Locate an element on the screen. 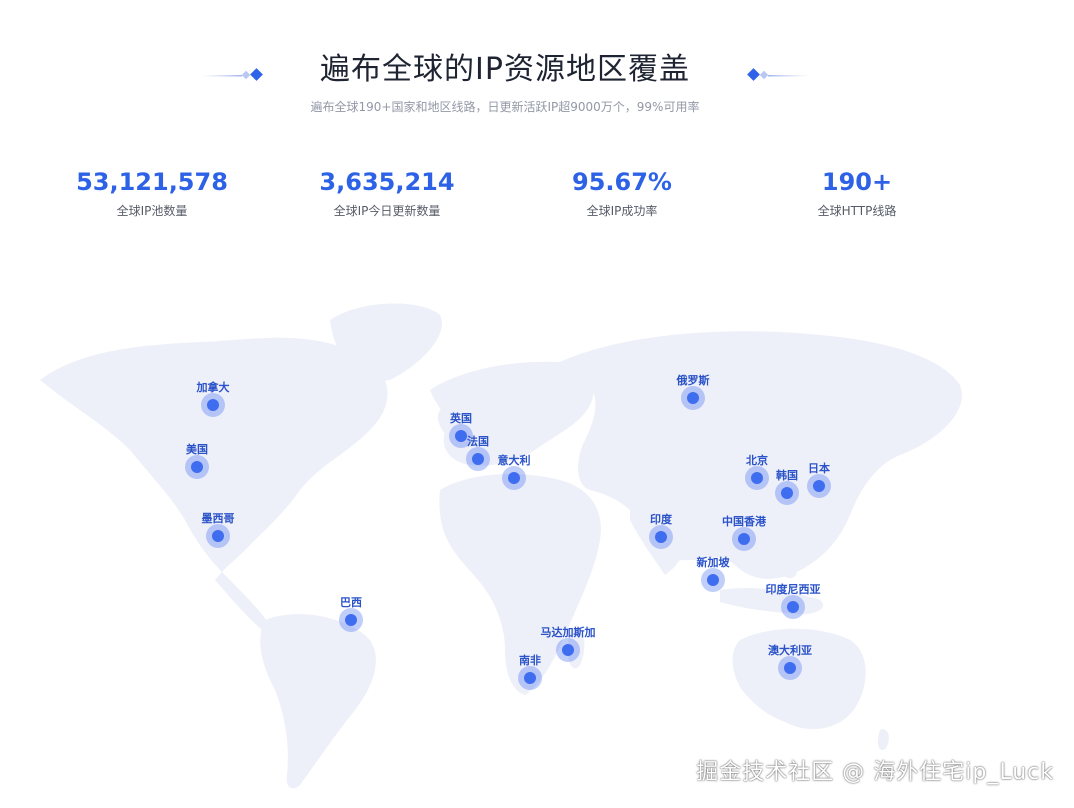 The height and width of the screenshot is (808, 1074). page-subtitle: 遍布全球190+国家和地区线路，日更新活跃IP超9000万个，99%可用率 is located at coordinates (505, 107).